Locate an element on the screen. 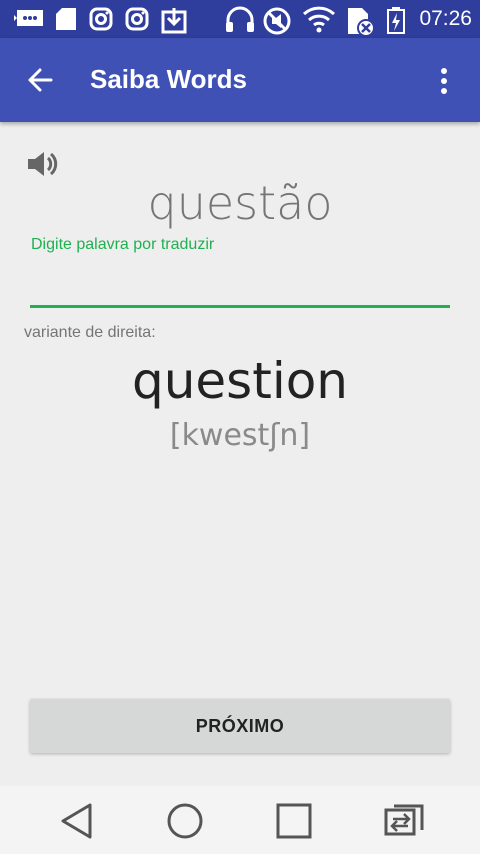 This screenshot has width=480, height=854. sim-icon is located at coordinates (361, 22).